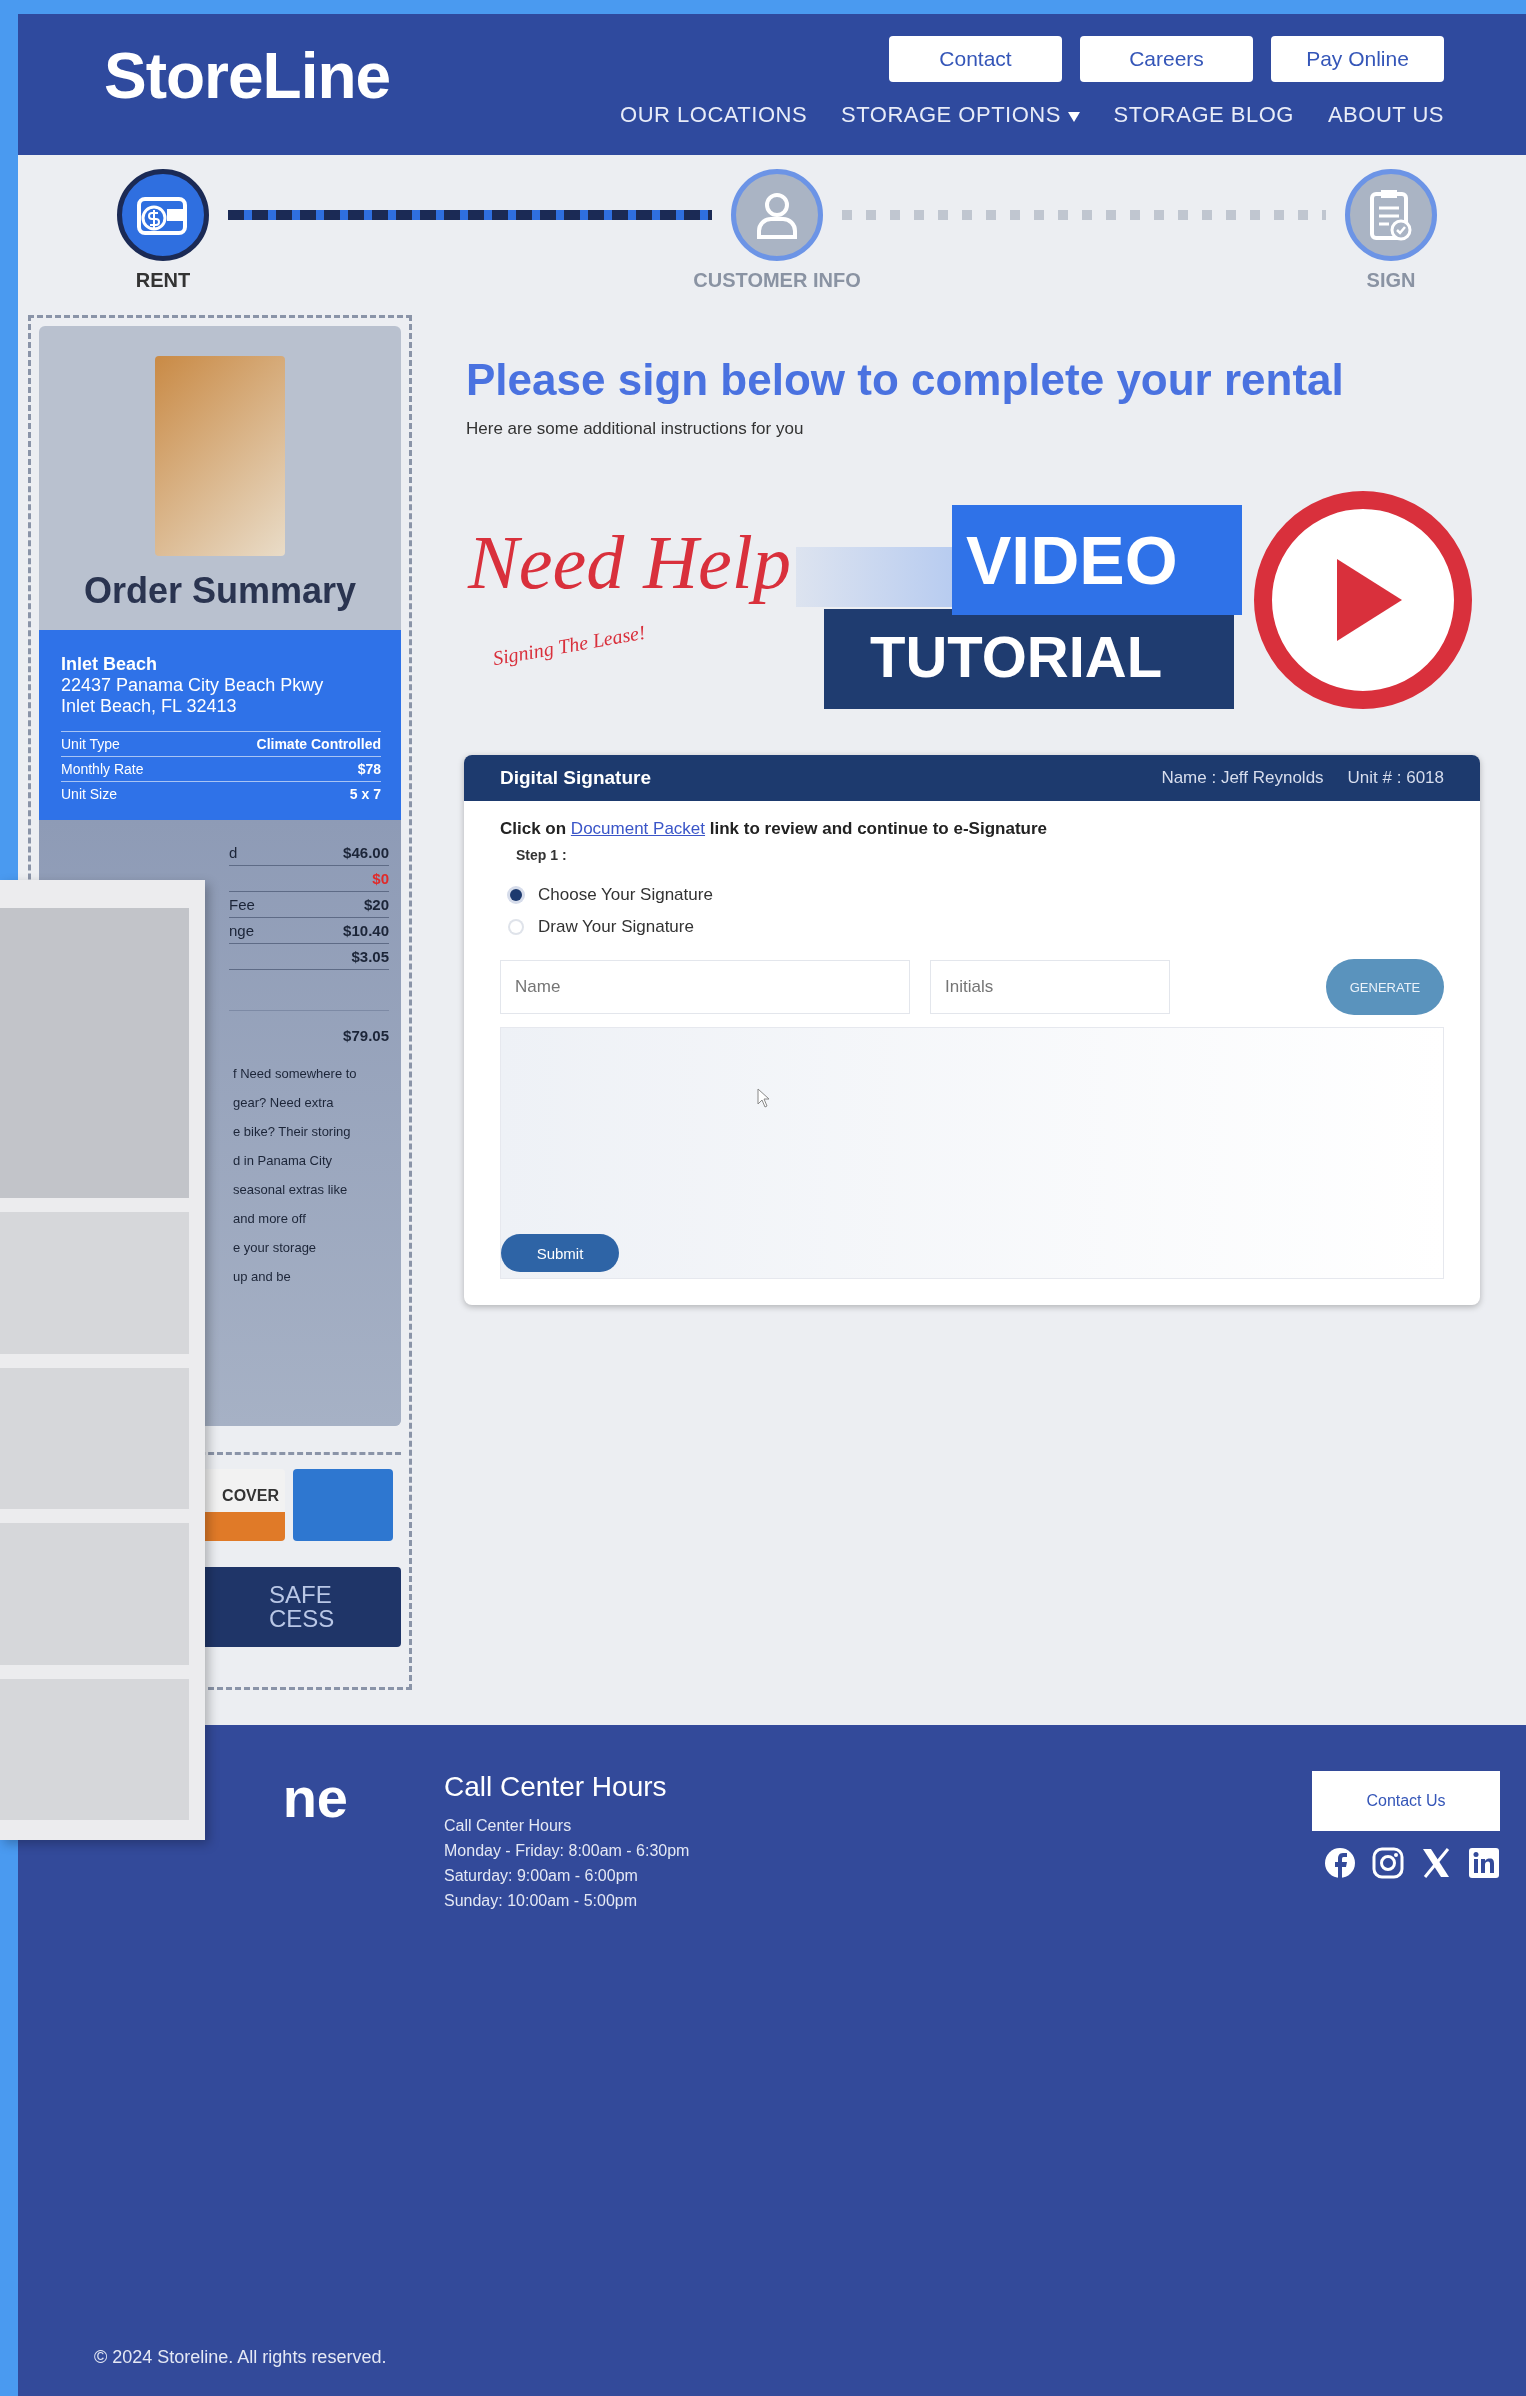 This screenshot has width=1526, height=2396. What do you see at coordinates (295, 1074) in the screenshot?
I see `promo-text: f Need somewhere to` at bounding box center [295, 1074].